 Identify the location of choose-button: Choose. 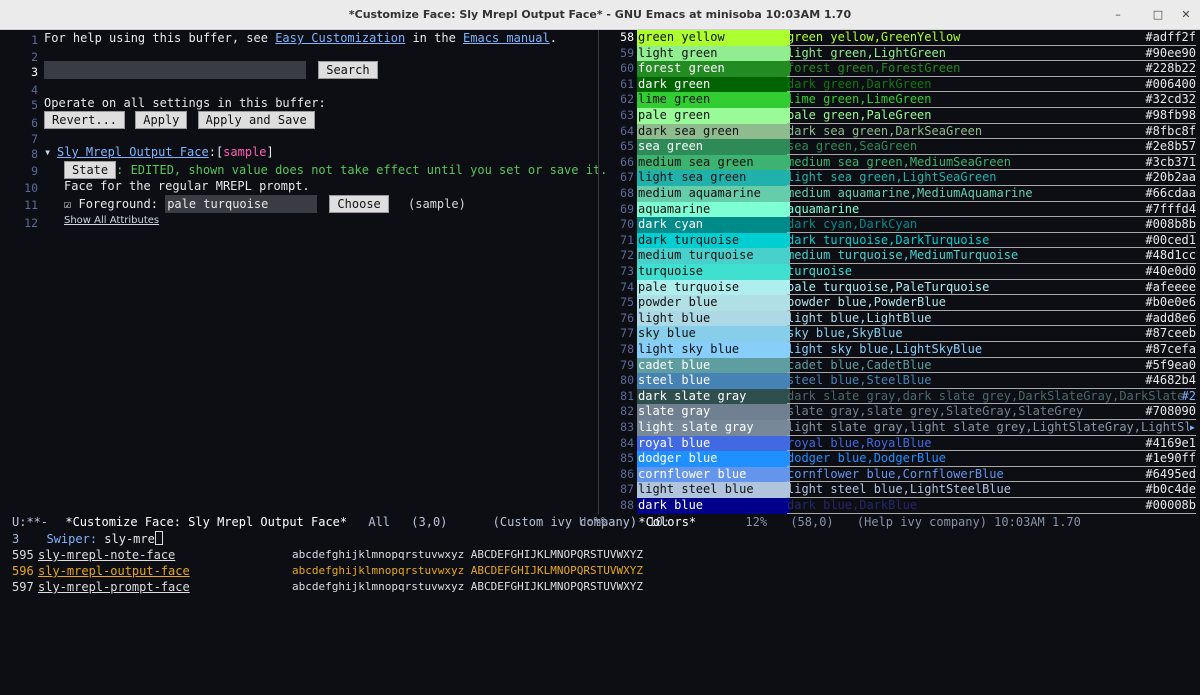
(359, 204).